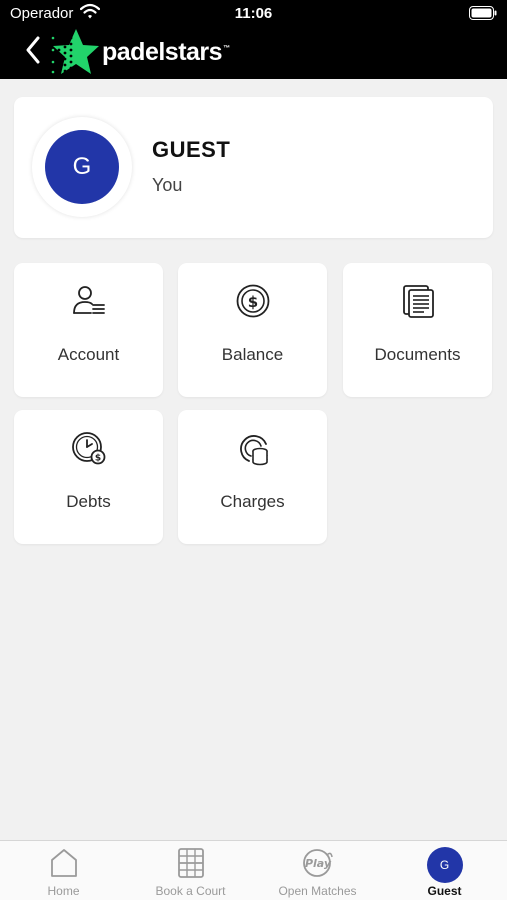 This screenshot has width=507, height=900. What do you see at coordinates (190, 891) in the screenshot?
I see `tab-book-a-court-label: Book a Court` at bounding box center [190, 891].